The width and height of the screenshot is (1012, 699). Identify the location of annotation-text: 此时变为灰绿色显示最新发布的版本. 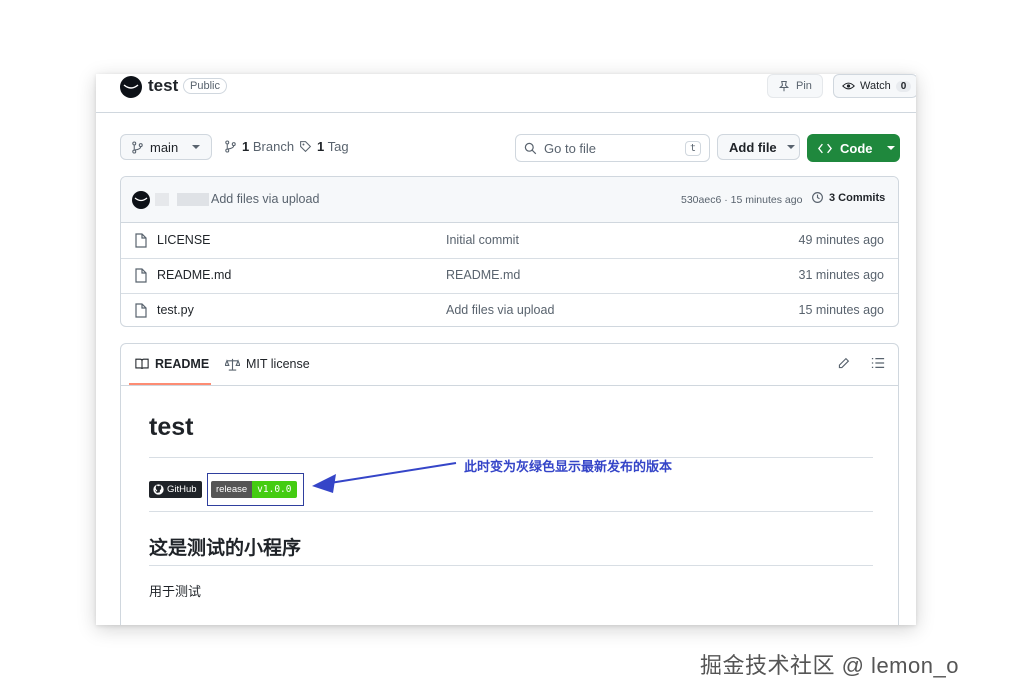
(568, 466).